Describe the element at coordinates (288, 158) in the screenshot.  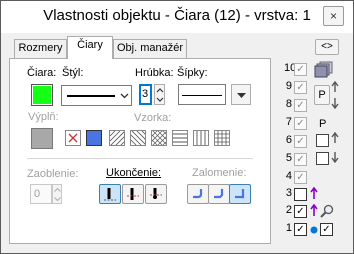
I see `layer-number: 5` at that location.